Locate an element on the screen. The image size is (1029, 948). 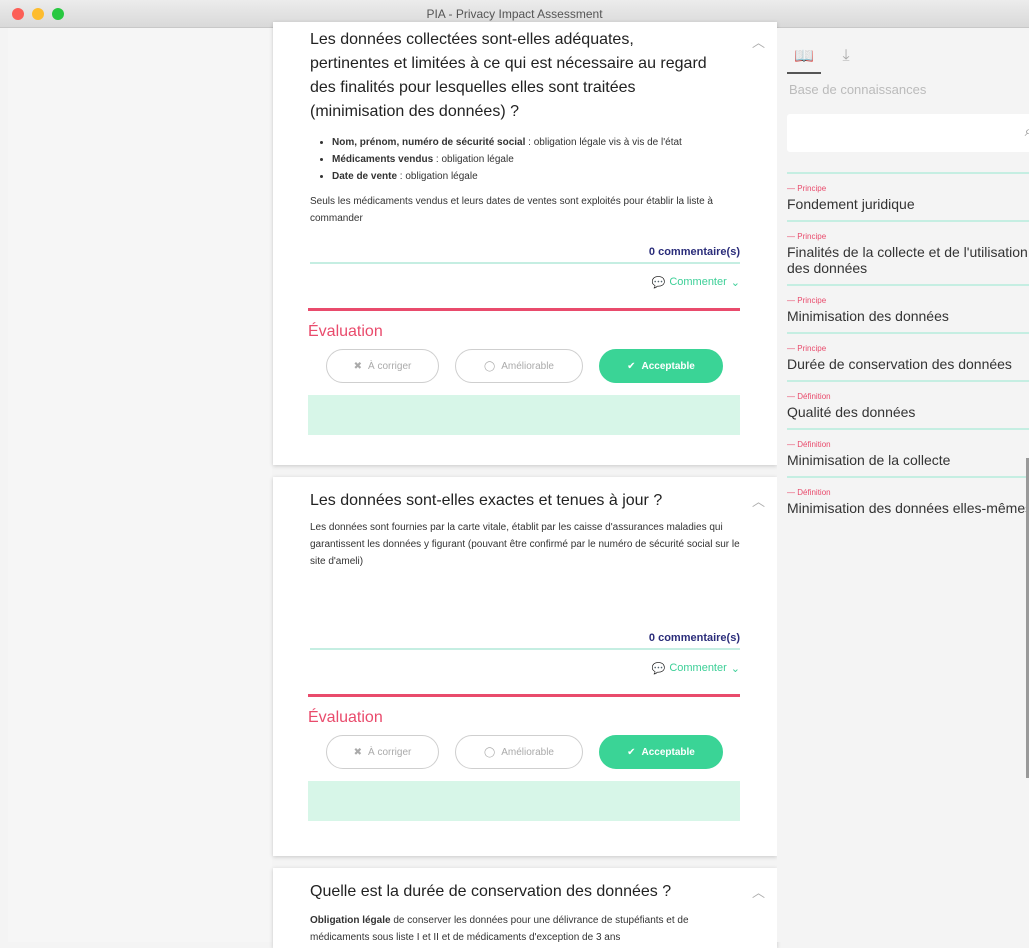
answer-bullet: Date de vente : obligation légale is located at coordinates (536, 176).